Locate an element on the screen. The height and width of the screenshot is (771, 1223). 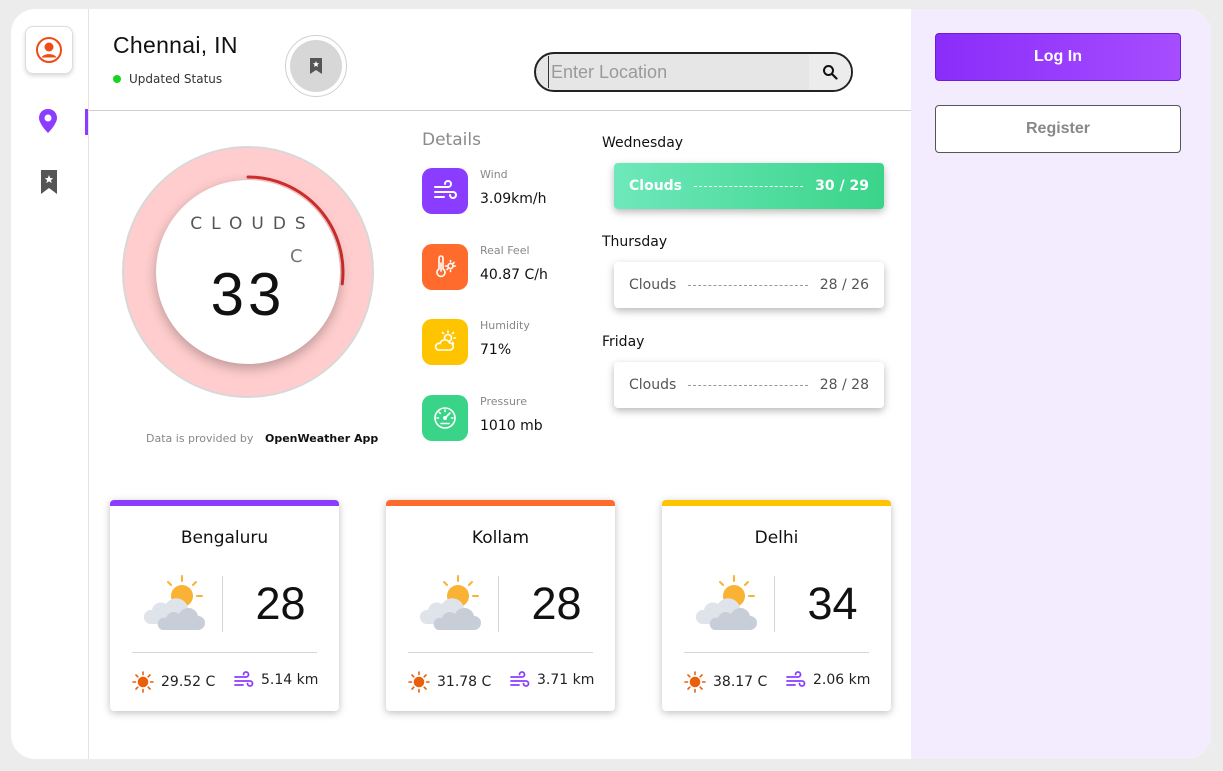
forecast-card-wednesday: Clouds 30 / 29 is located at coordinates (749, 186).